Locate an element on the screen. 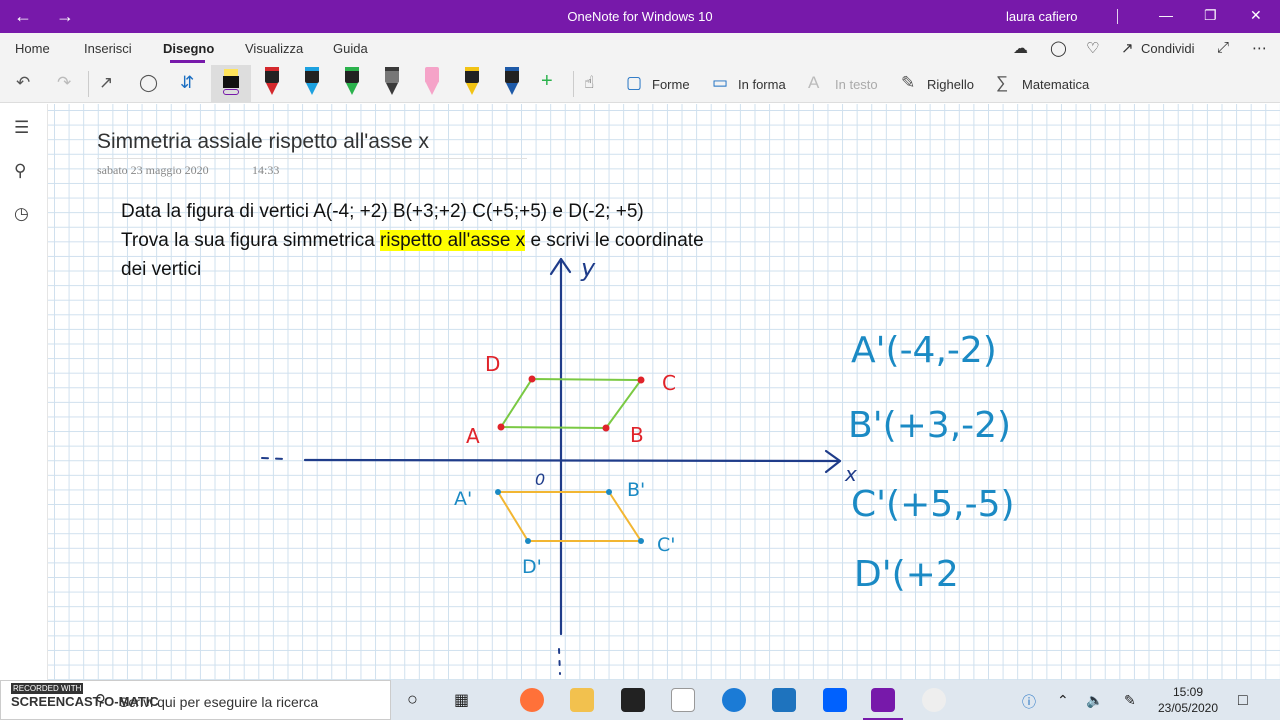 The height and width of the screenshot is (720, 1280). title-separator is located at coordinates (1117, 16).